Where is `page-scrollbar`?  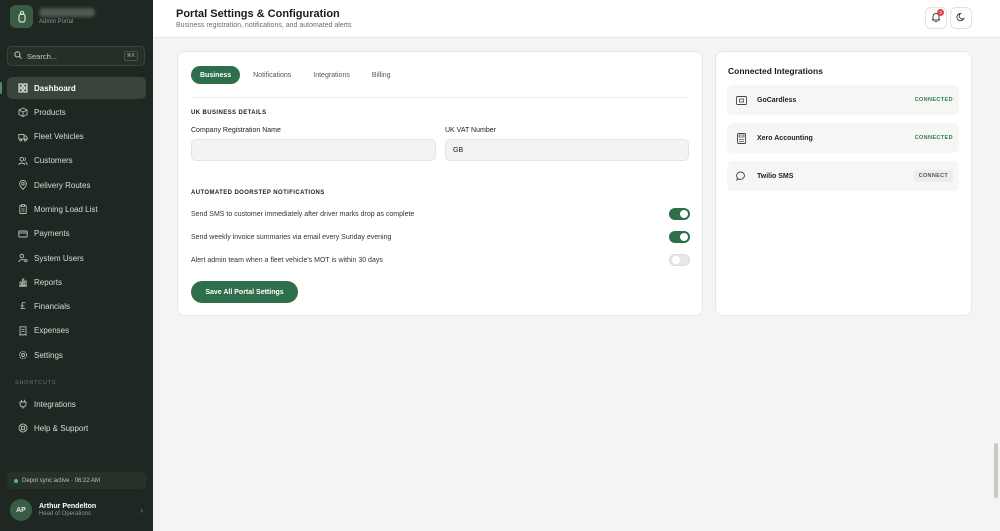
page-scrollbar is located at coordinates (996, 470).